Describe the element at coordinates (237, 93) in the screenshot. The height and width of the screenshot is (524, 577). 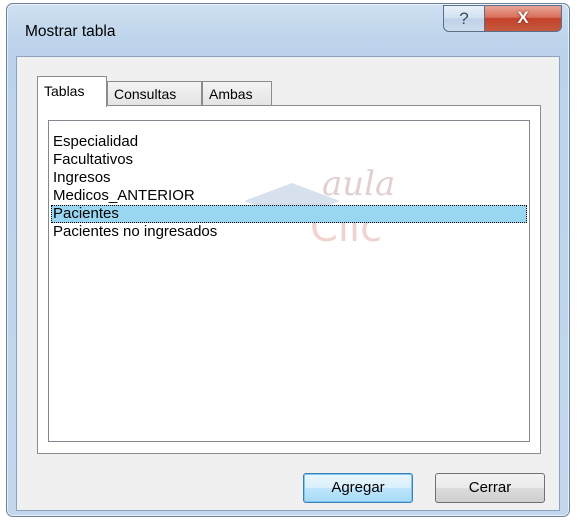
I see `tab-ambas: Ambas` at that location.